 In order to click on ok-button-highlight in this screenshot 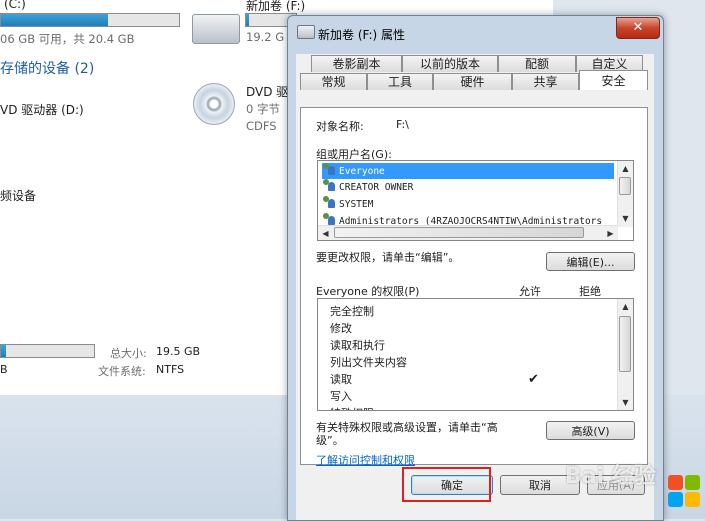, I will do `click(446, 484)`.